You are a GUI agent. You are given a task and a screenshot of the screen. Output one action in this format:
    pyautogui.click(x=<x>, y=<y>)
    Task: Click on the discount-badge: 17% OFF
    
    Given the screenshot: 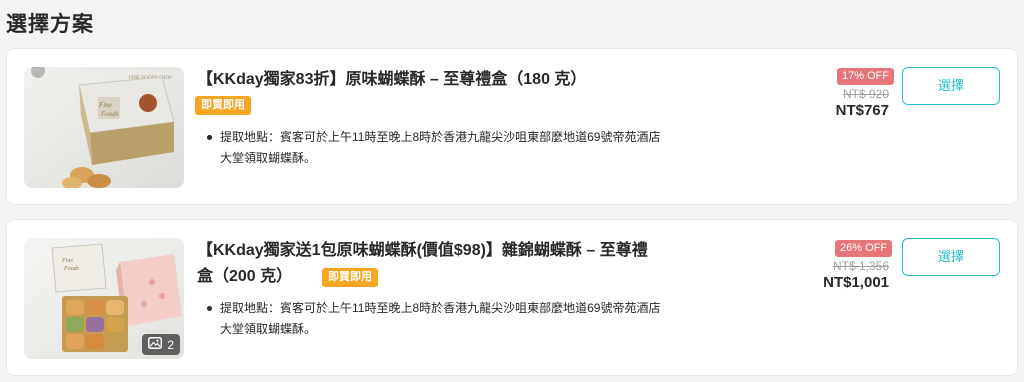 What is the action you would take?
    pyautogui.click(x=866, y=76)
    